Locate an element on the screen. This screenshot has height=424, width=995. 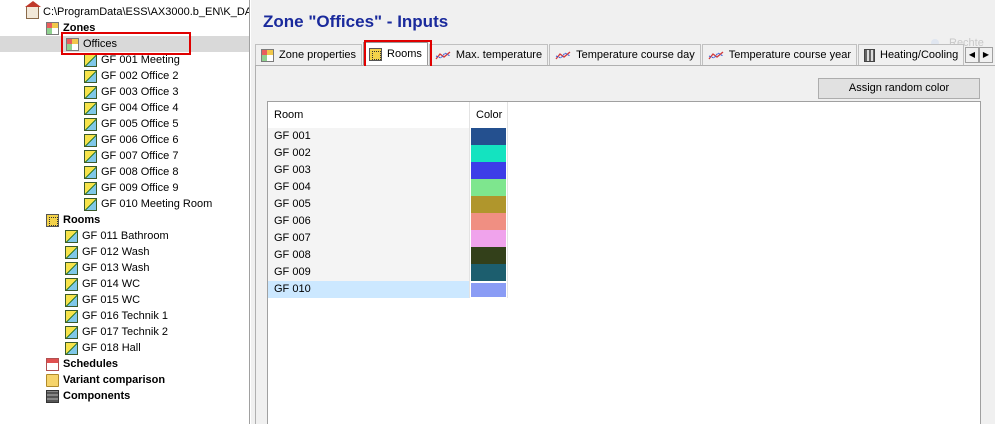
tree-item-room: GF 009 Office 9 is located at coordinates (131, 188).